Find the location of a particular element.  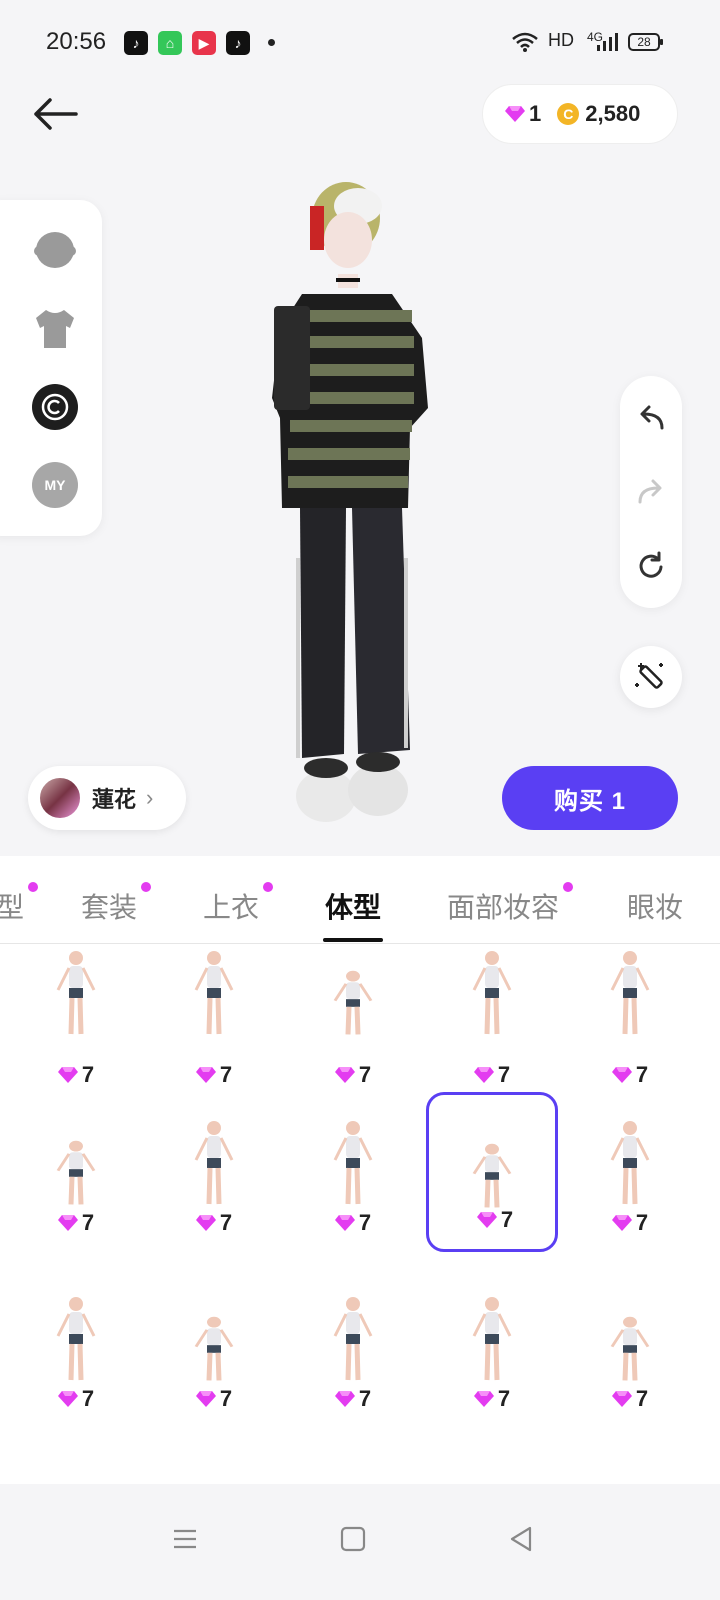

chevron-right-icon: › is located at coordinates (150, 797).